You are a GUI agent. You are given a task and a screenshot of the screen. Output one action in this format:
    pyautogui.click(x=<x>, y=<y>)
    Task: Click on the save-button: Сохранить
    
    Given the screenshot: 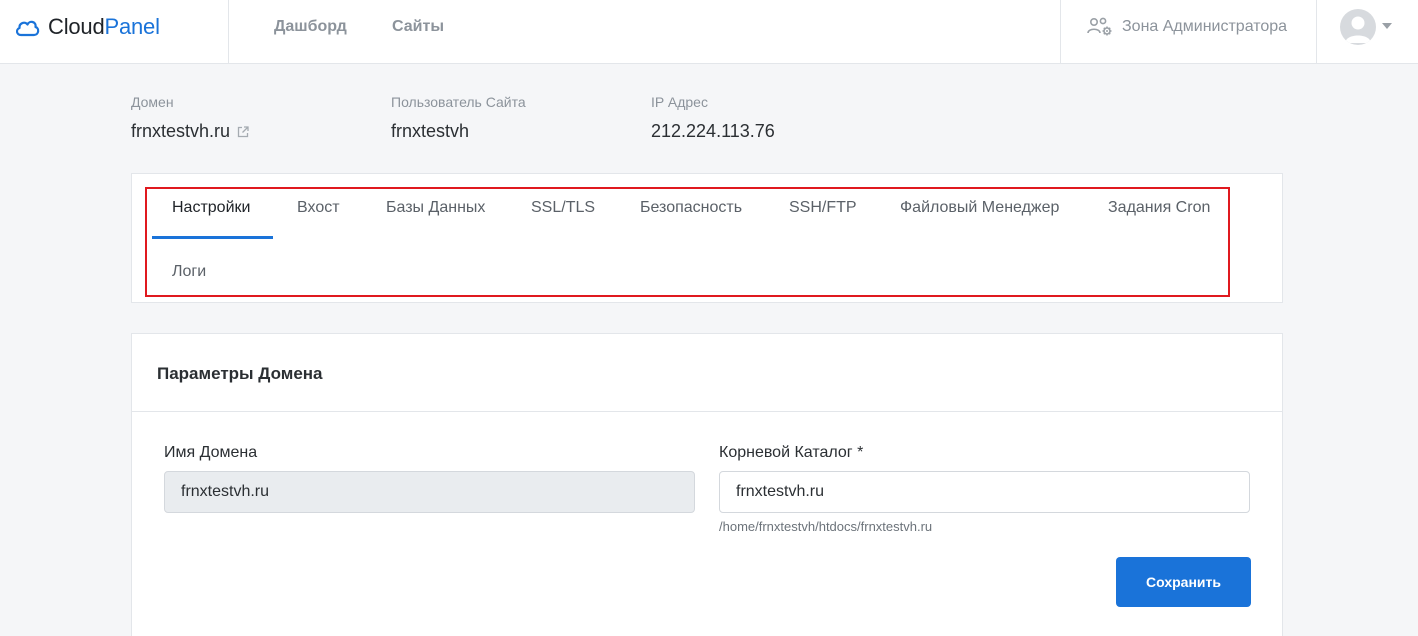 What is the action you would take?
    pyautogui.click(x=1183, y=582)
    